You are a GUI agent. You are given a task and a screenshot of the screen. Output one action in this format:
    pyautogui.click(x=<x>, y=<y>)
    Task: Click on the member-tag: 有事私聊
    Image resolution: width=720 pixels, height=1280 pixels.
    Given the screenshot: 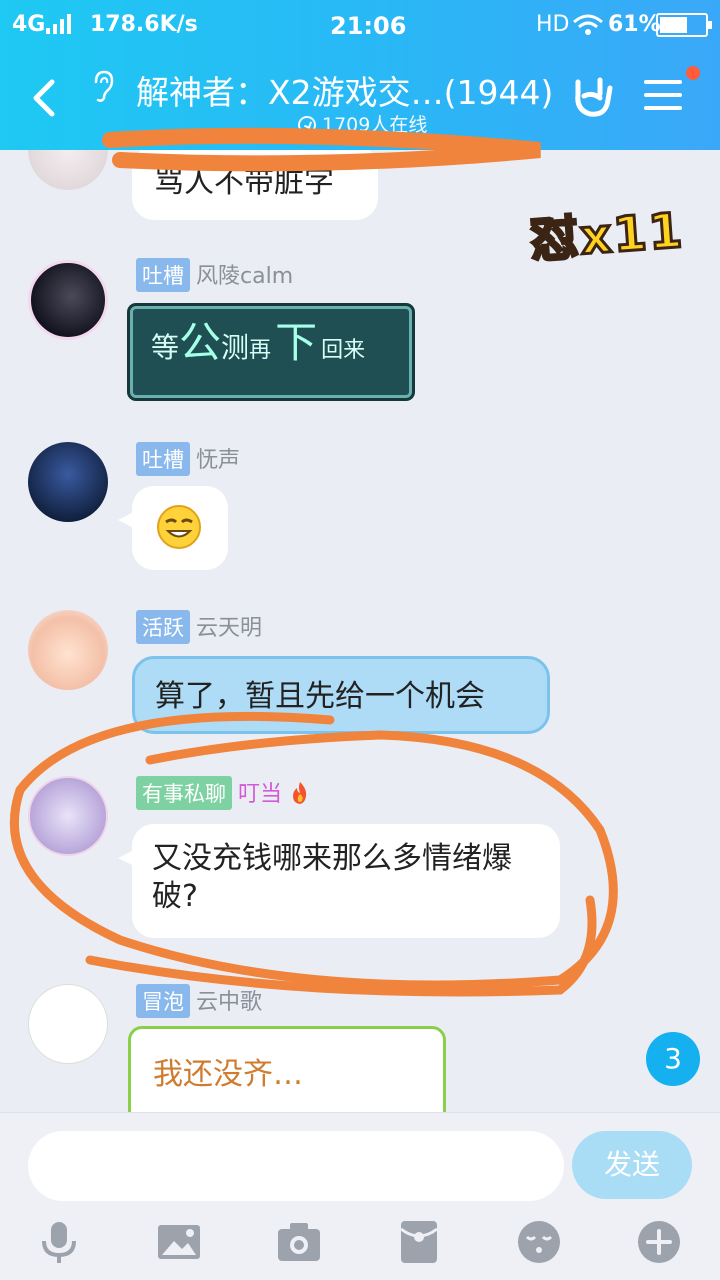 What is the action you would take?
    pyautogui.click(x=184, y=793)
    